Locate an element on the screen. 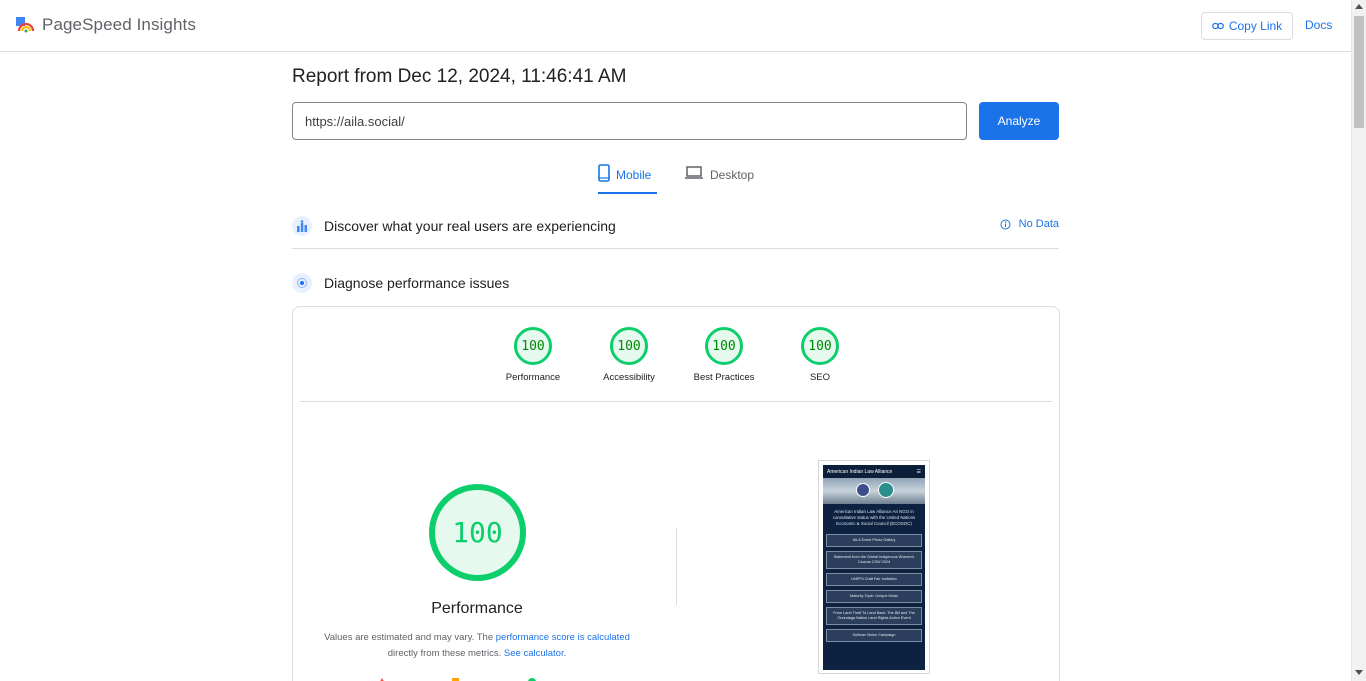  report-title: Report from Dec 12, 2024, 11:46:41 AM is located at coordinates (459, 76).